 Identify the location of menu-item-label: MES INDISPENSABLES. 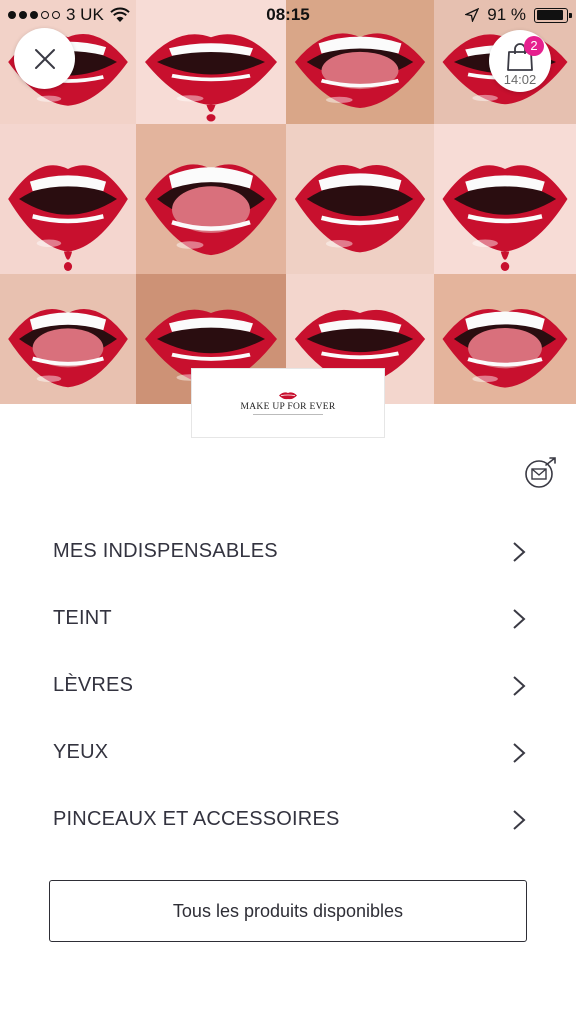
(165, 551).